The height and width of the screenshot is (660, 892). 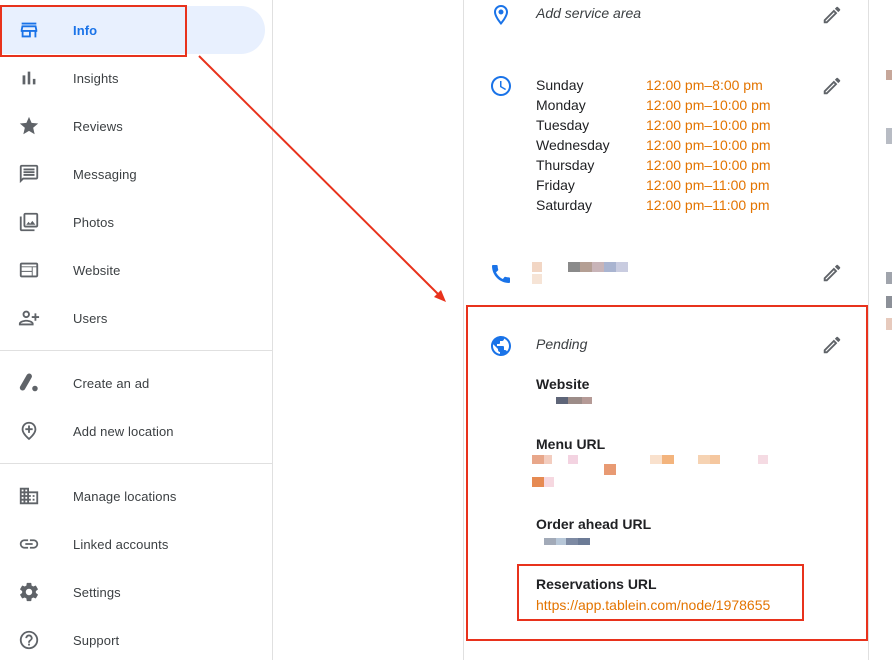 I want to click on sidebar-item-settings: Settings, so click(x=132, y=592).